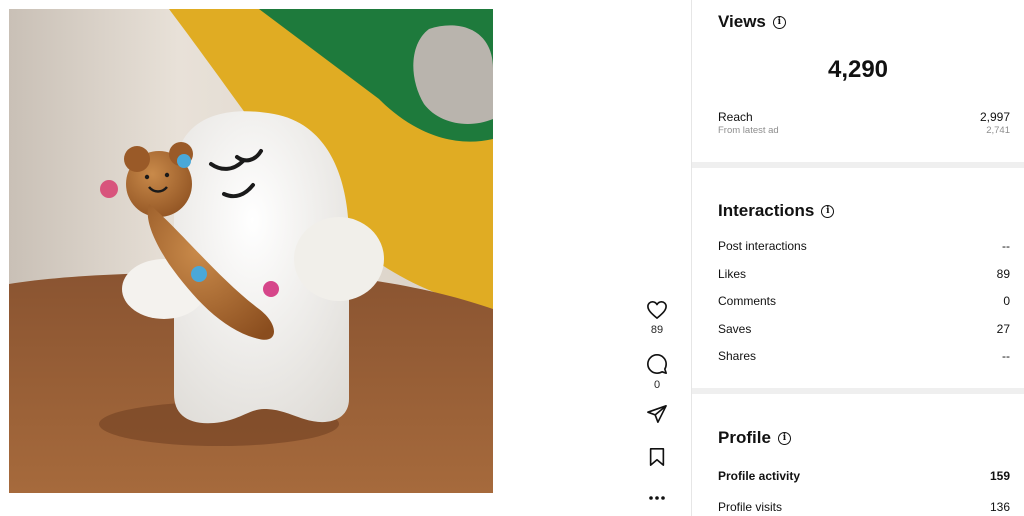 The image size is (1024, 516). Describe the element at coordinates (742, 21) in the screenshot. I see `views-title: Views` at that location.